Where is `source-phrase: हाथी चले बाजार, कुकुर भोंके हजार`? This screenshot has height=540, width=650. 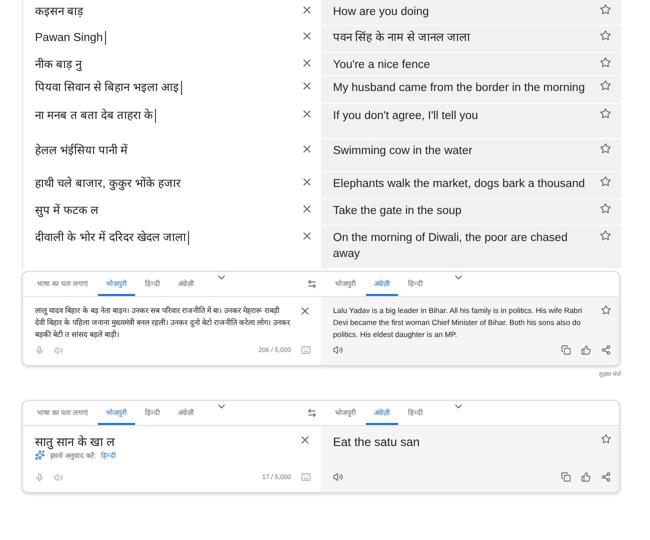
source-phrase: हाथी चले बाजार, कुकुर भोंके हजार is located at coordinates (108, 184).